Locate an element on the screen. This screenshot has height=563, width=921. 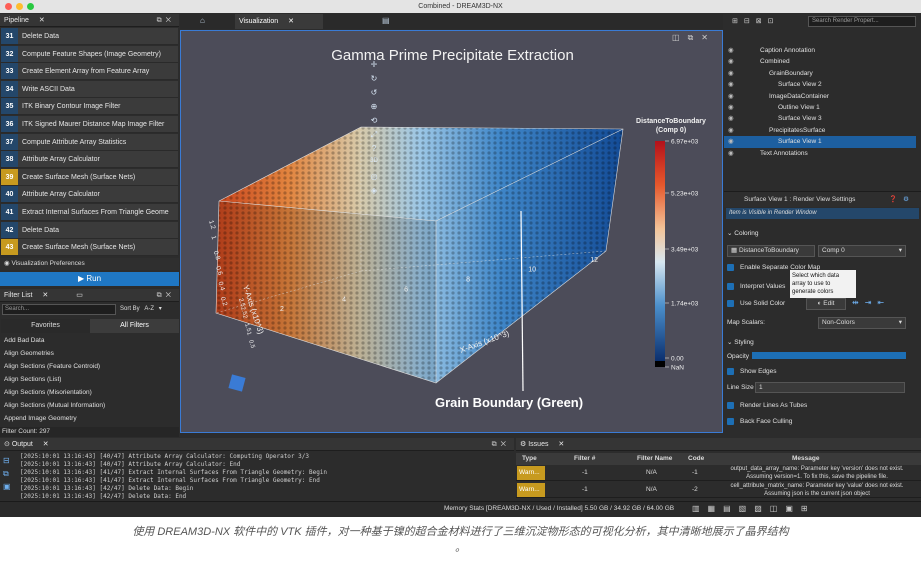
pan-tool-icon: ✛ is located at coordinates (374, 66).